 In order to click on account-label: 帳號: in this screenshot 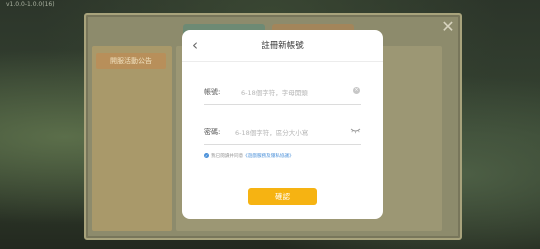, I will do `click(212, 92)`.